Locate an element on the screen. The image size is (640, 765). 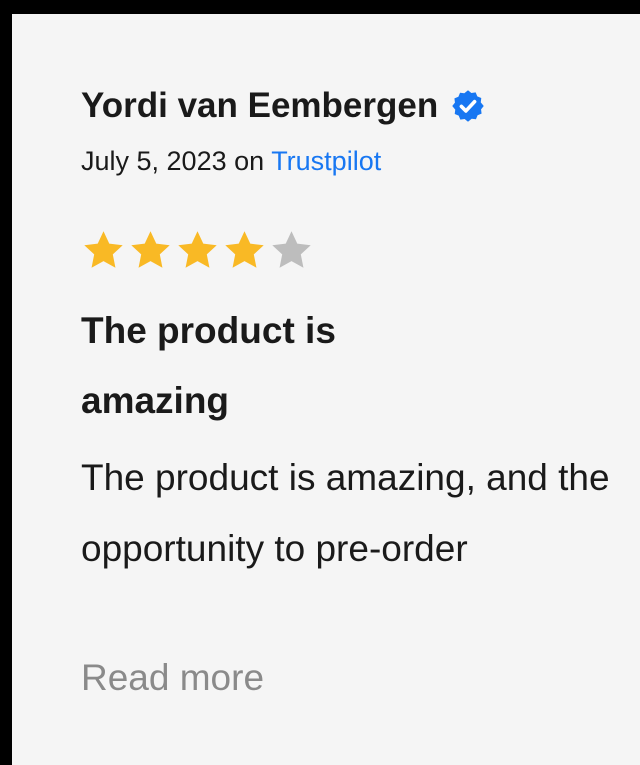
star-rating is located at coordinates (197, 250).